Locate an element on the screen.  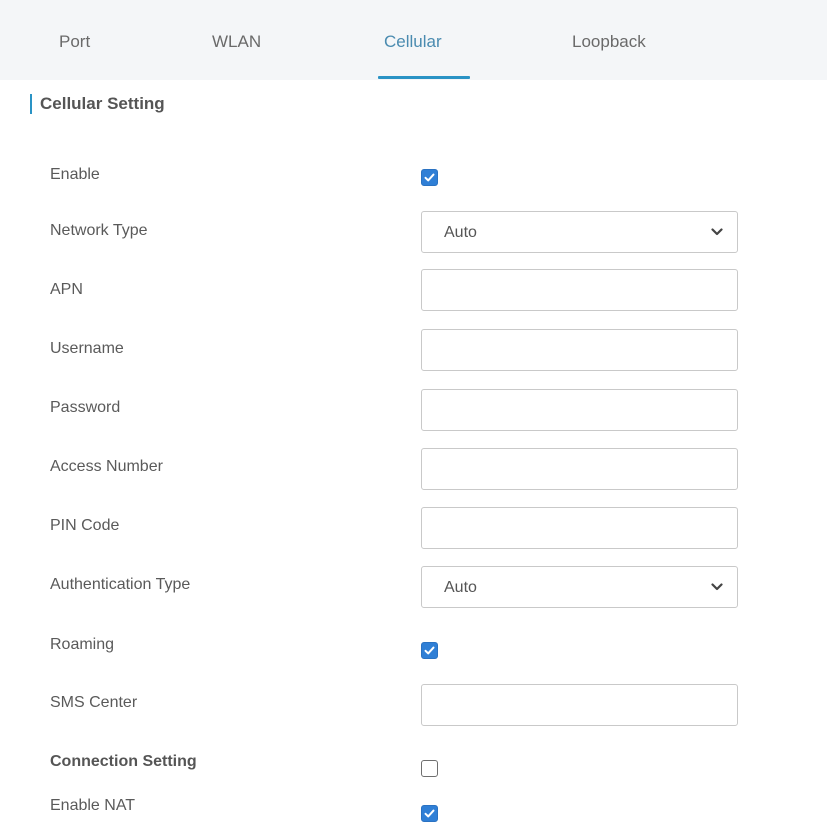
tab-port: Port is located at coordinates (74, 42).